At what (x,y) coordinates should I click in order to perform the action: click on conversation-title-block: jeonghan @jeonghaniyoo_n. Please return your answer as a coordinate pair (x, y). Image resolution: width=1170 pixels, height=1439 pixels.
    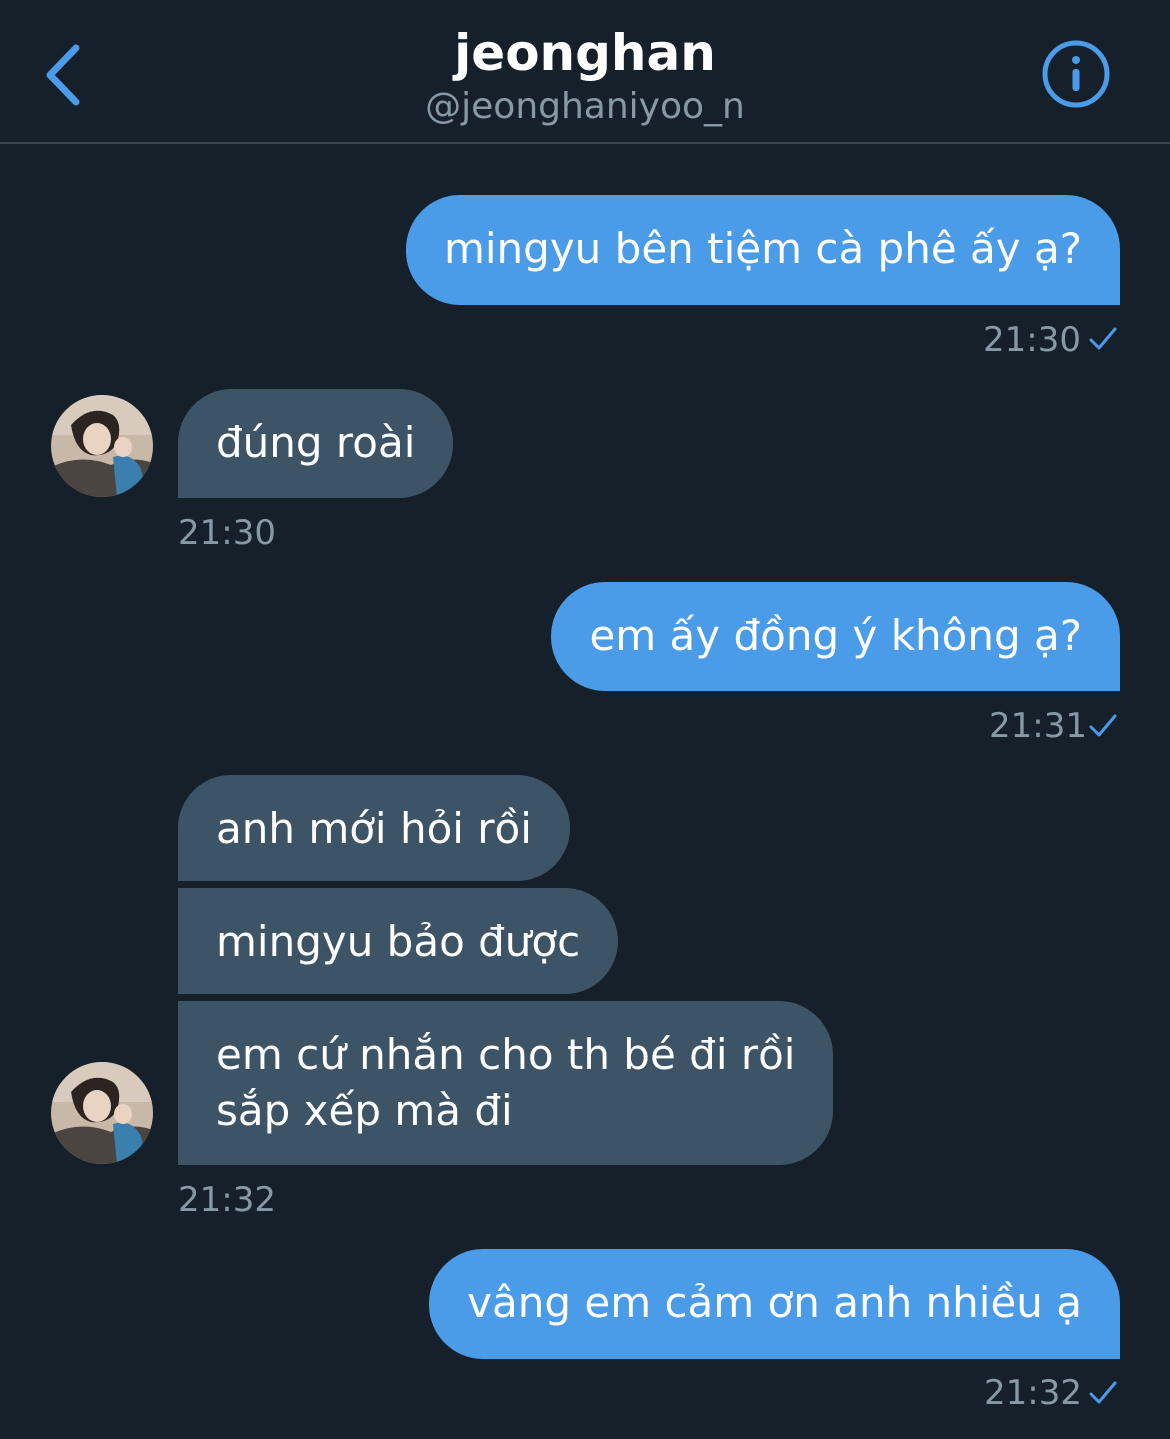
    Looking at the image, I should click on (585, 76).